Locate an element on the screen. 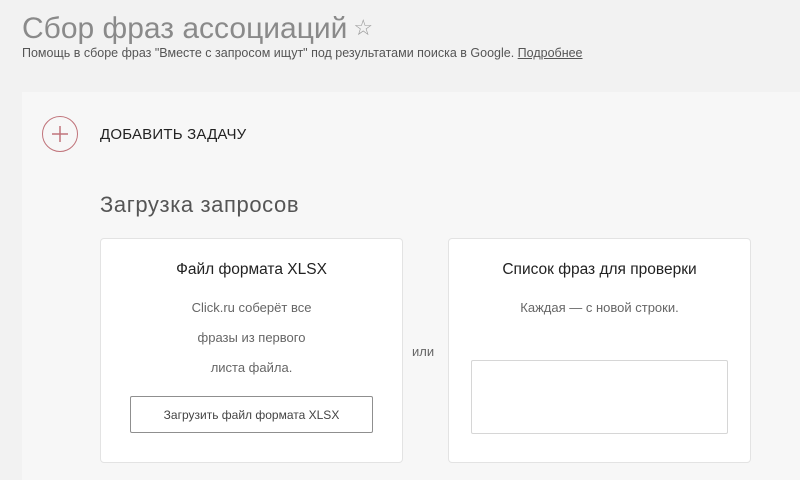 This screenshot has height=480, width=800. upload-section-title: Загрузка запросов is located at coordinates (200, 204).